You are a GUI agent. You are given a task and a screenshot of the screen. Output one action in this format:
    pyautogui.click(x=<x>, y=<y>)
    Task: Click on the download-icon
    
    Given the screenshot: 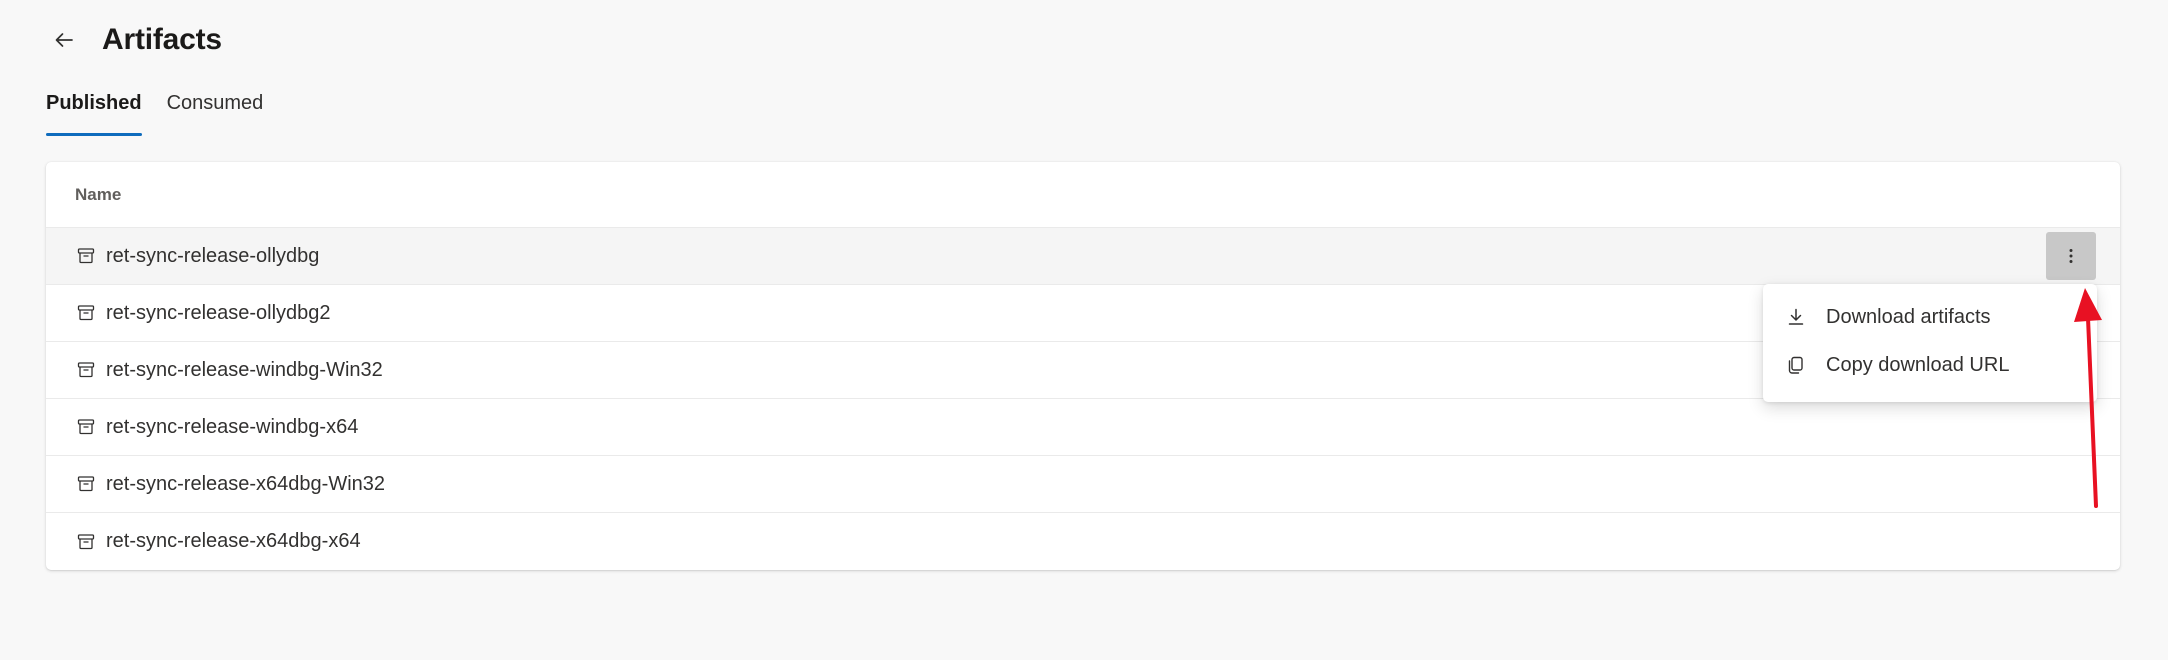 What is the action you would take?
    pyautogui.click(x=1796, y=317)
    